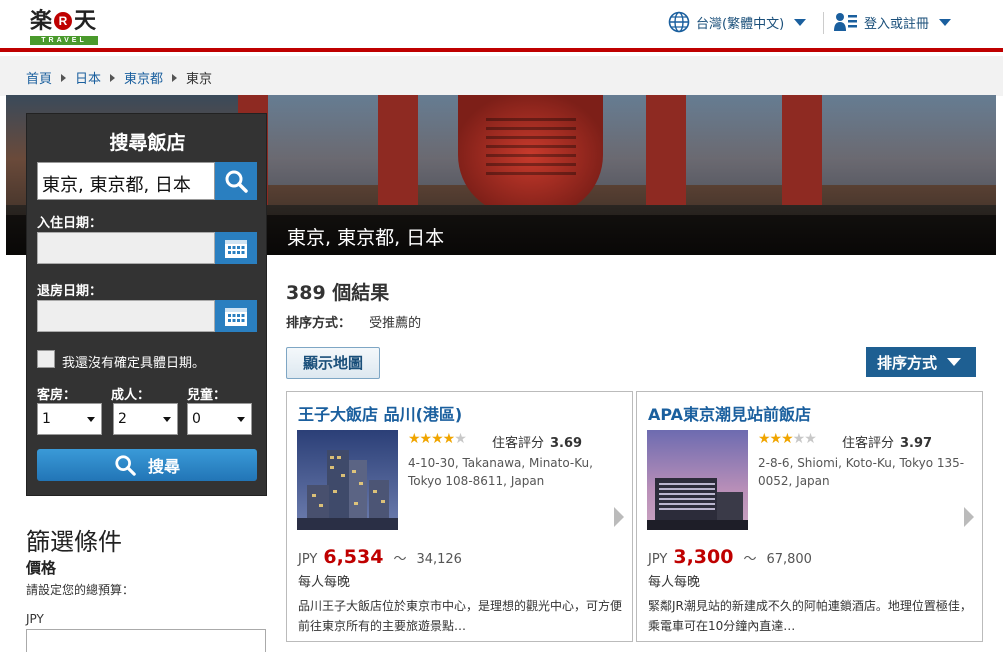  I want to click on children-select: 0, so click(219, 419).